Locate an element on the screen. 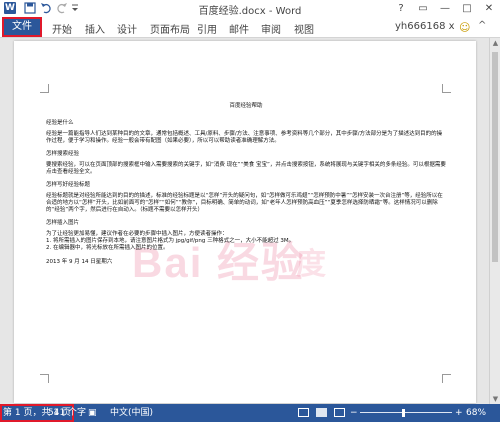 The width and height of the screenshot is (500, 422). zoom-level: 68% is located at coordinates (476, 413).